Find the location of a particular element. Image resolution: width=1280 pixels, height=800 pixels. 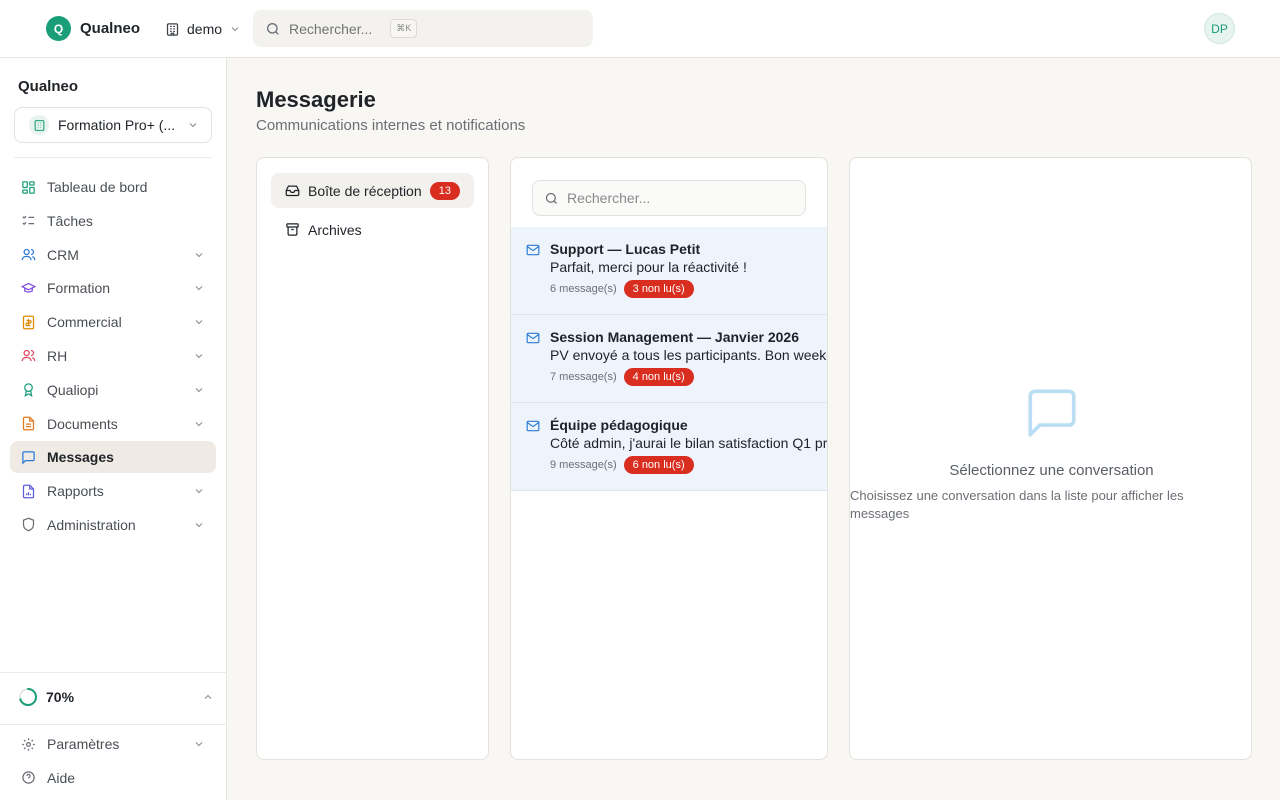

conversation-meta: 6 message(s) 3 non lu(s) is located at coordinates (622, 289).